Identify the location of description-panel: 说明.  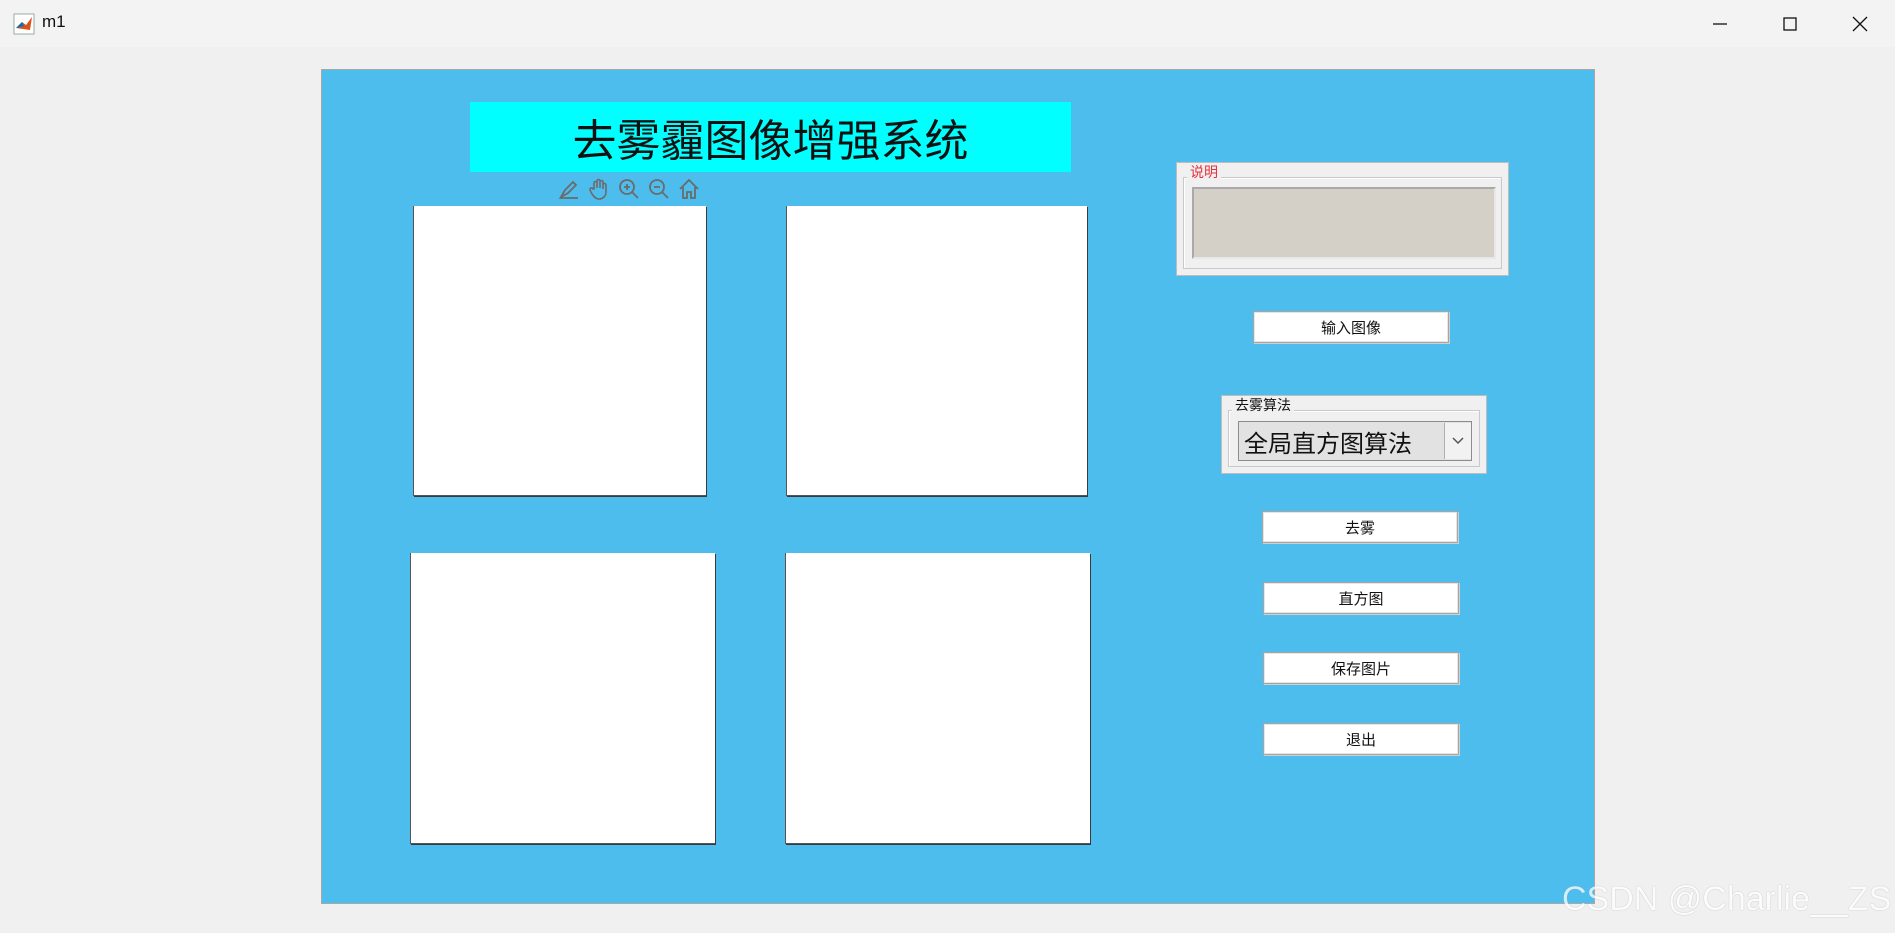
(1342, 219).